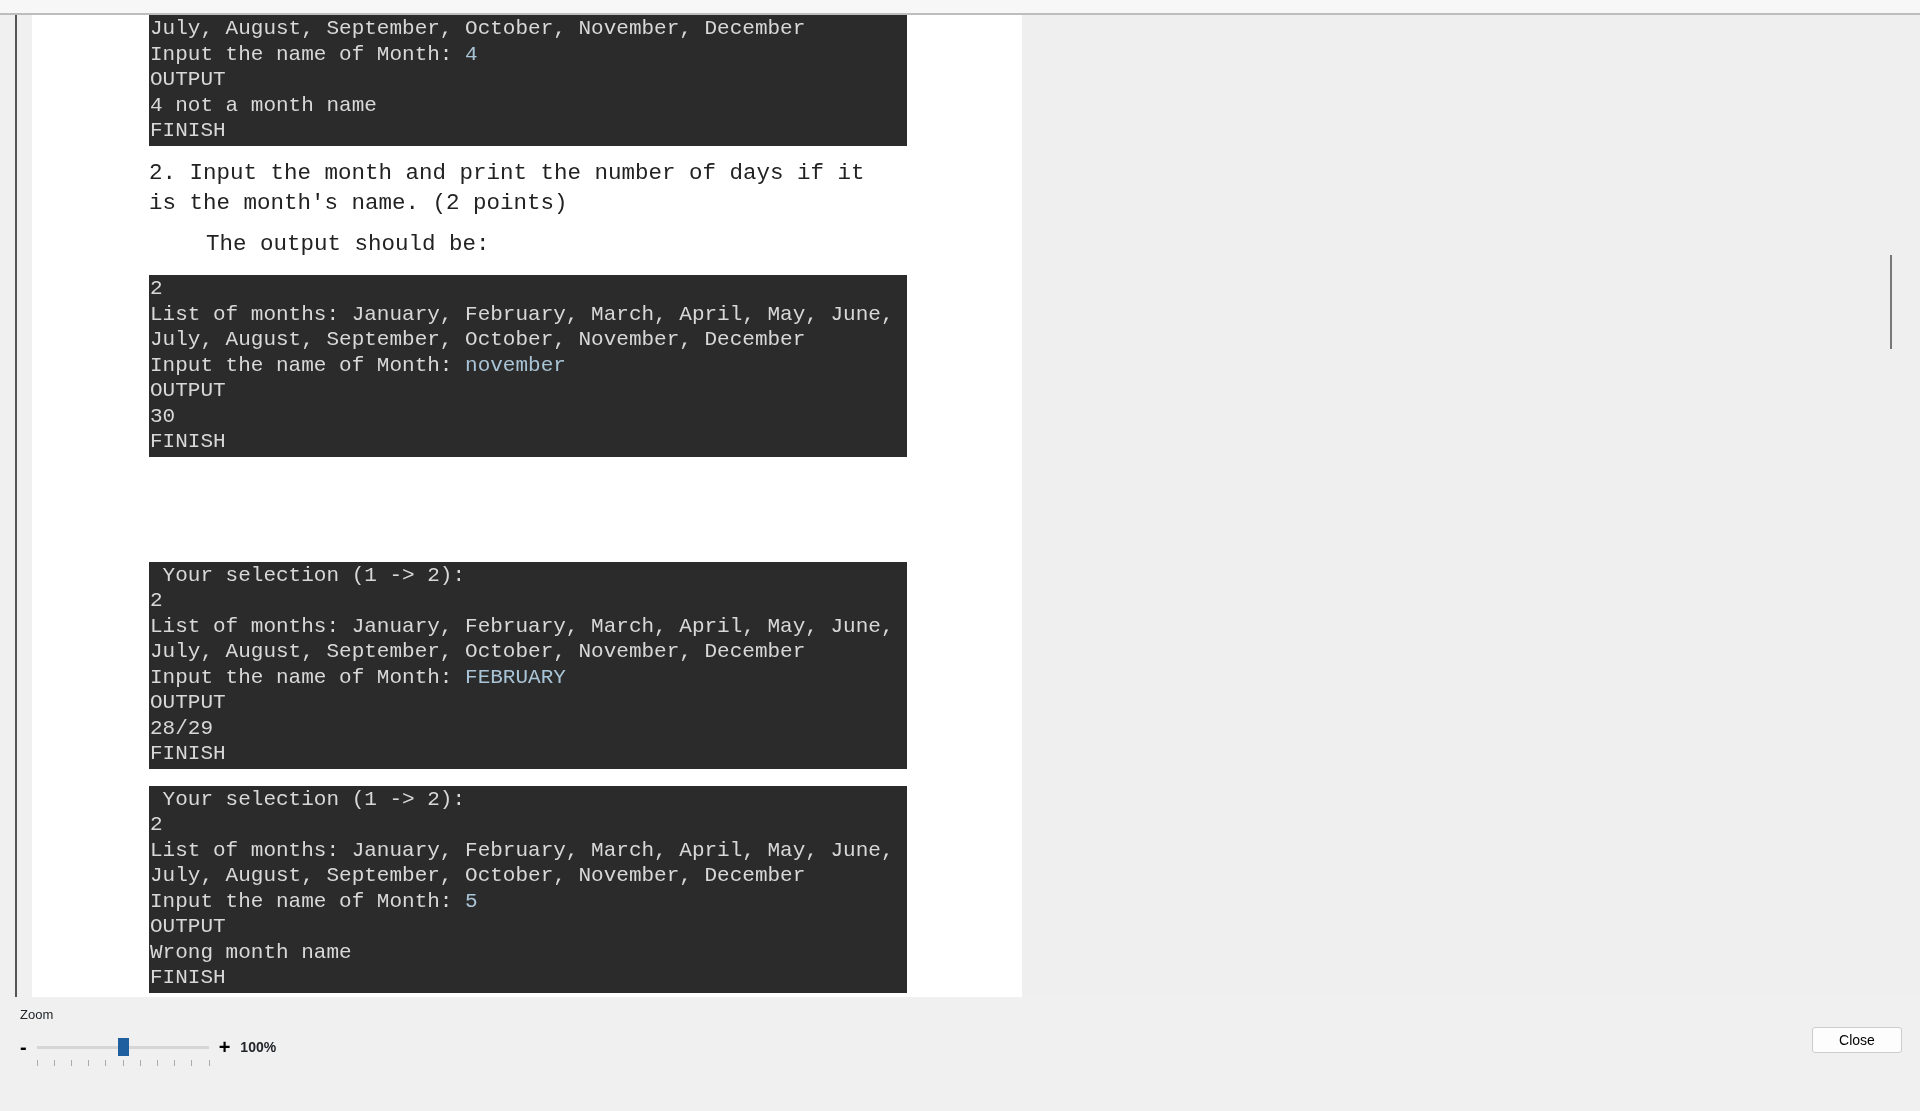  Describe the element at coordinates (358, 365) in the screenshot. I see `console-line: Input the name of Month: november` at that location.